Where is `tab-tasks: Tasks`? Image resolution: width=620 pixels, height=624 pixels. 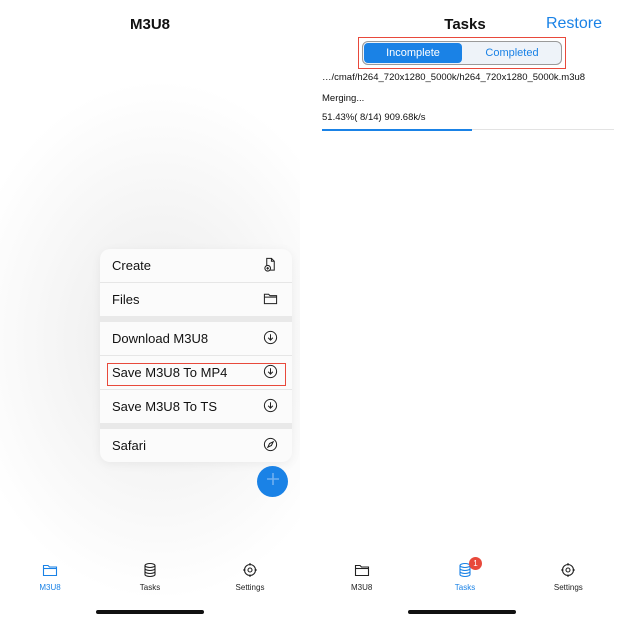 tab-tasks: Tasks is located at coordinates (150, 582).